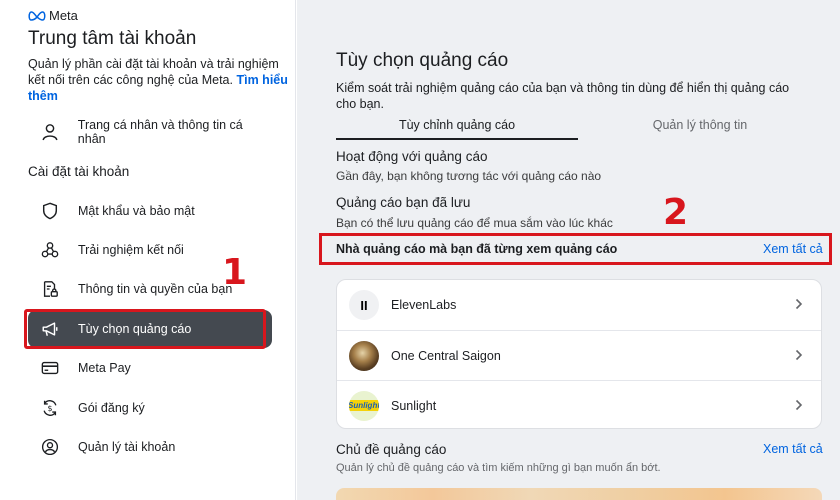 The width and height of the screenshot is (840, 500). What do you see at coordinates (446, 355) in the screenshot?
I see `advertiser-name: One Central Saigon` at bounding box center [446, 355].